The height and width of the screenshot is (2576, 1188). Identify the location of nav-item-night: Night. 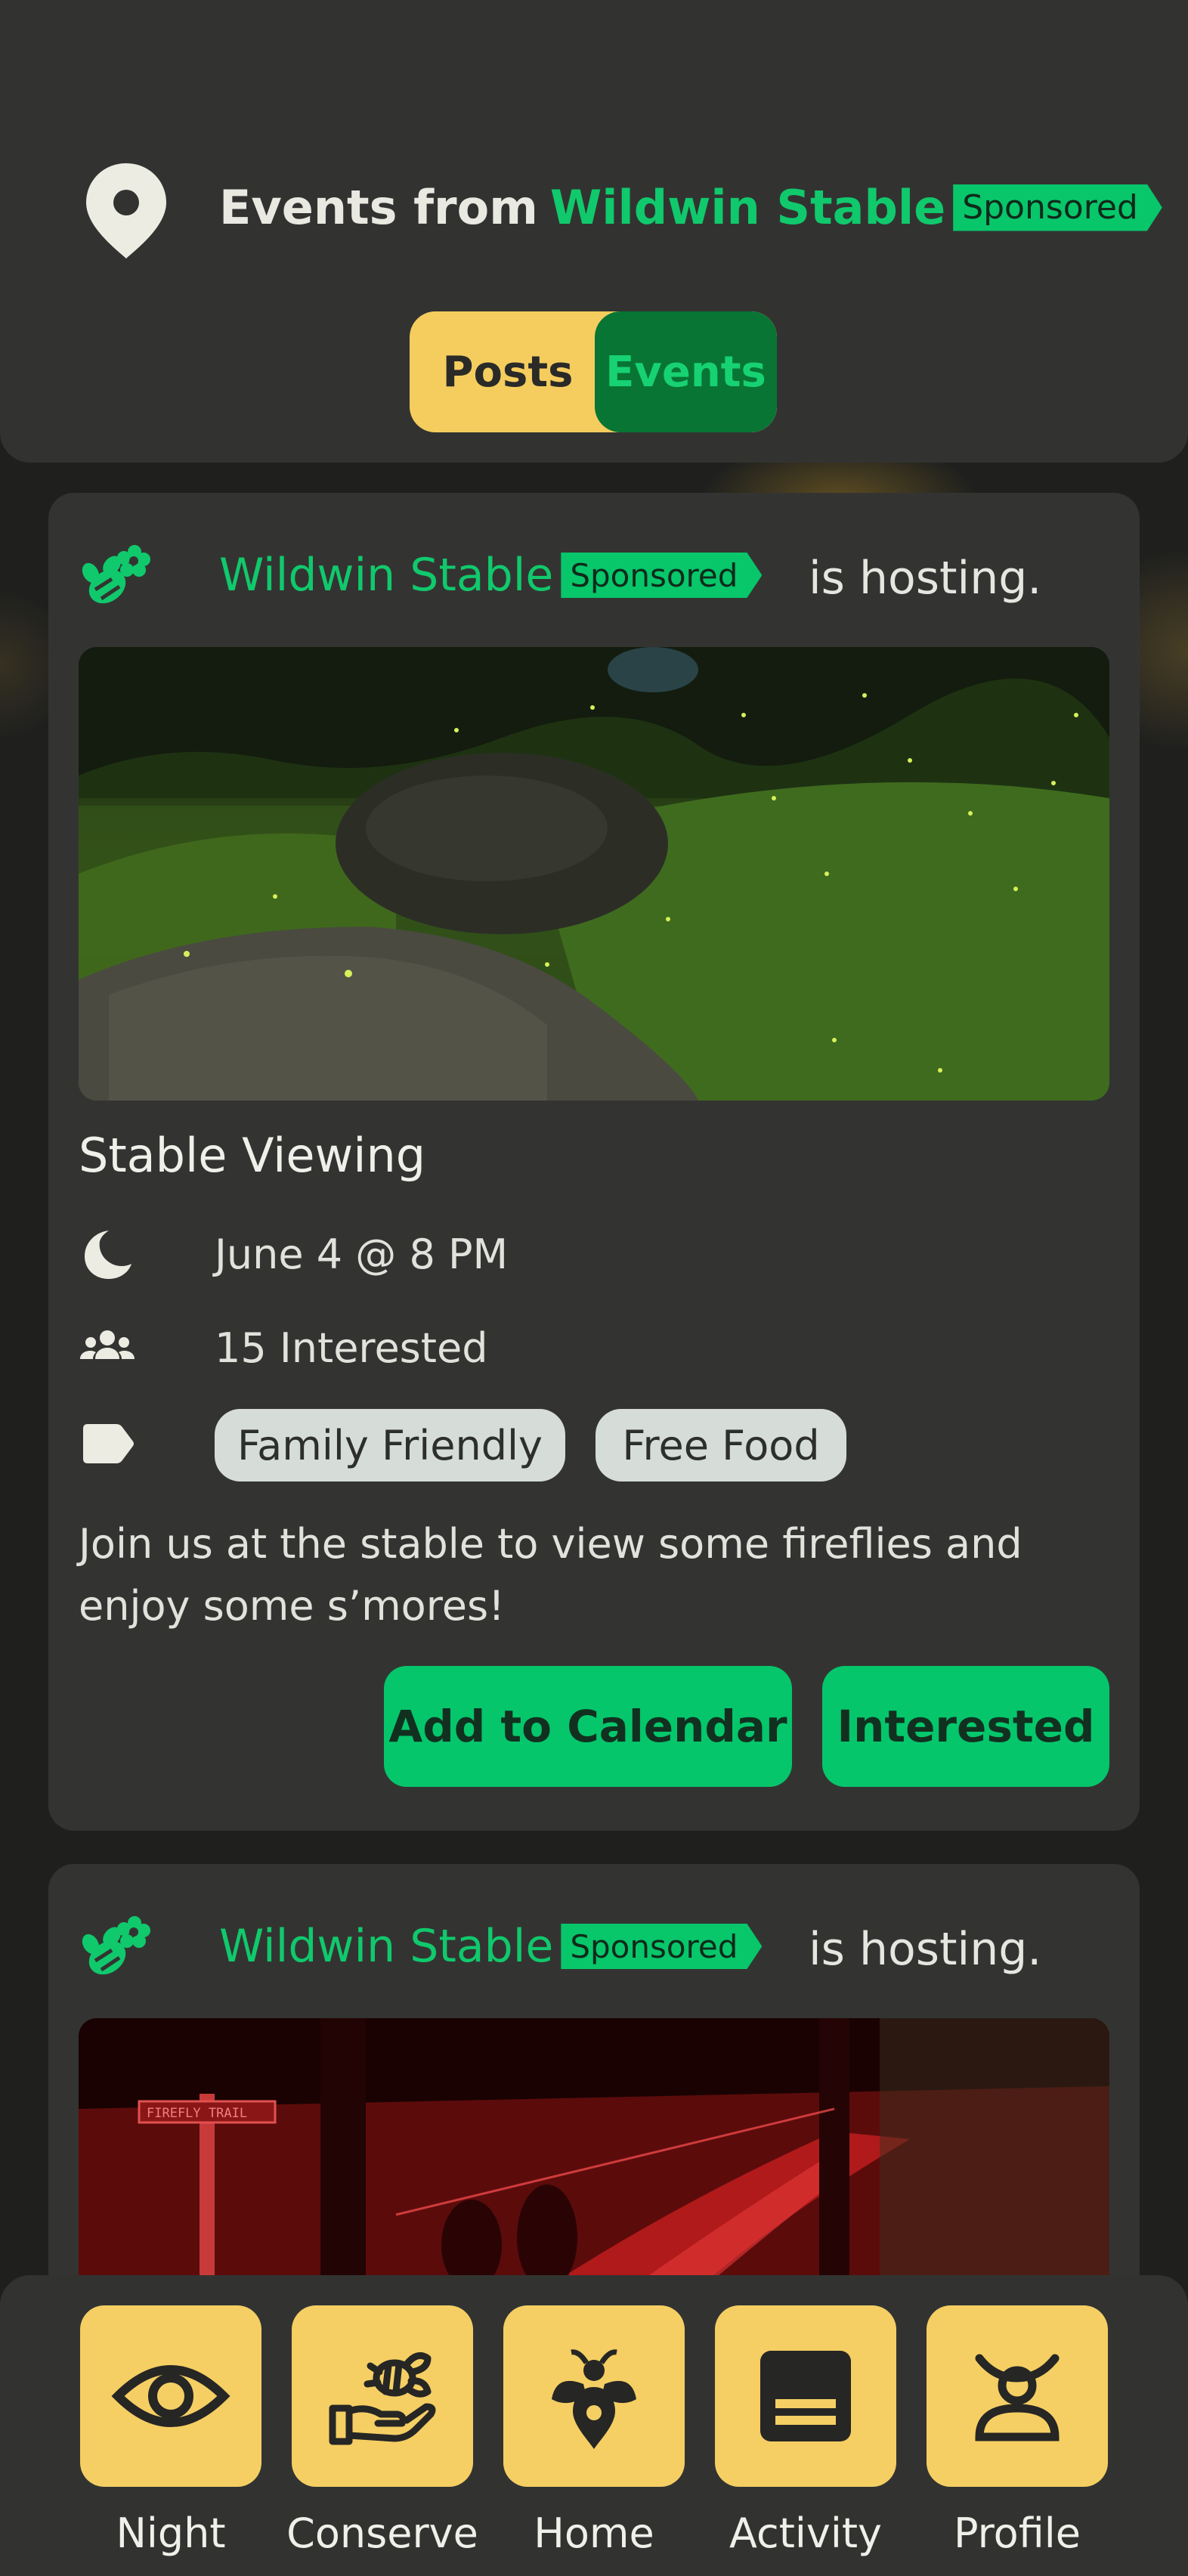
(170, 2433).